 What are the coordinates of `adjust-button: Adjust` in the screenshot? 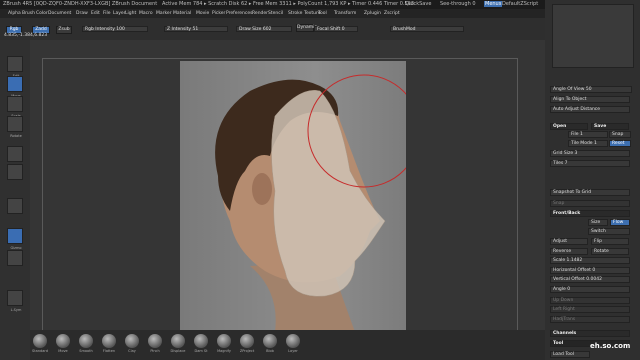 It's located at (569, 241).